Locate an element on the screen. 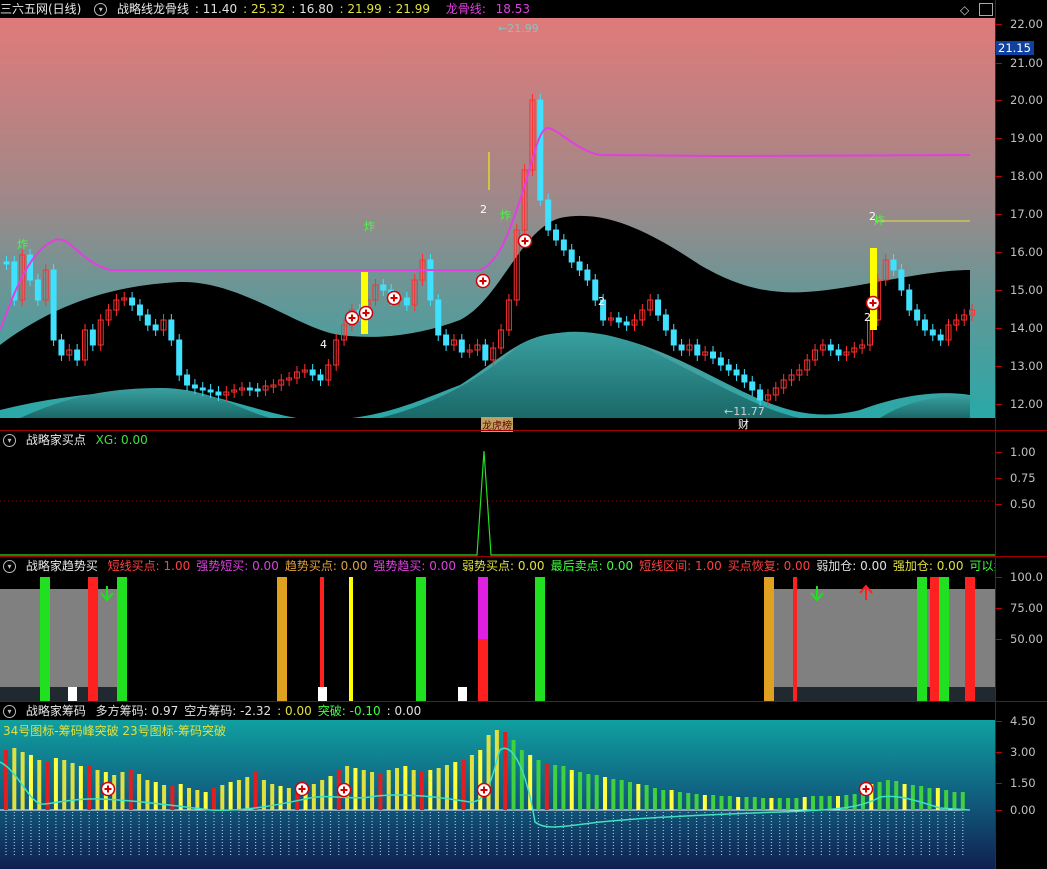  xg-value: XG: 0.00 is located at coordinates (121, 440).